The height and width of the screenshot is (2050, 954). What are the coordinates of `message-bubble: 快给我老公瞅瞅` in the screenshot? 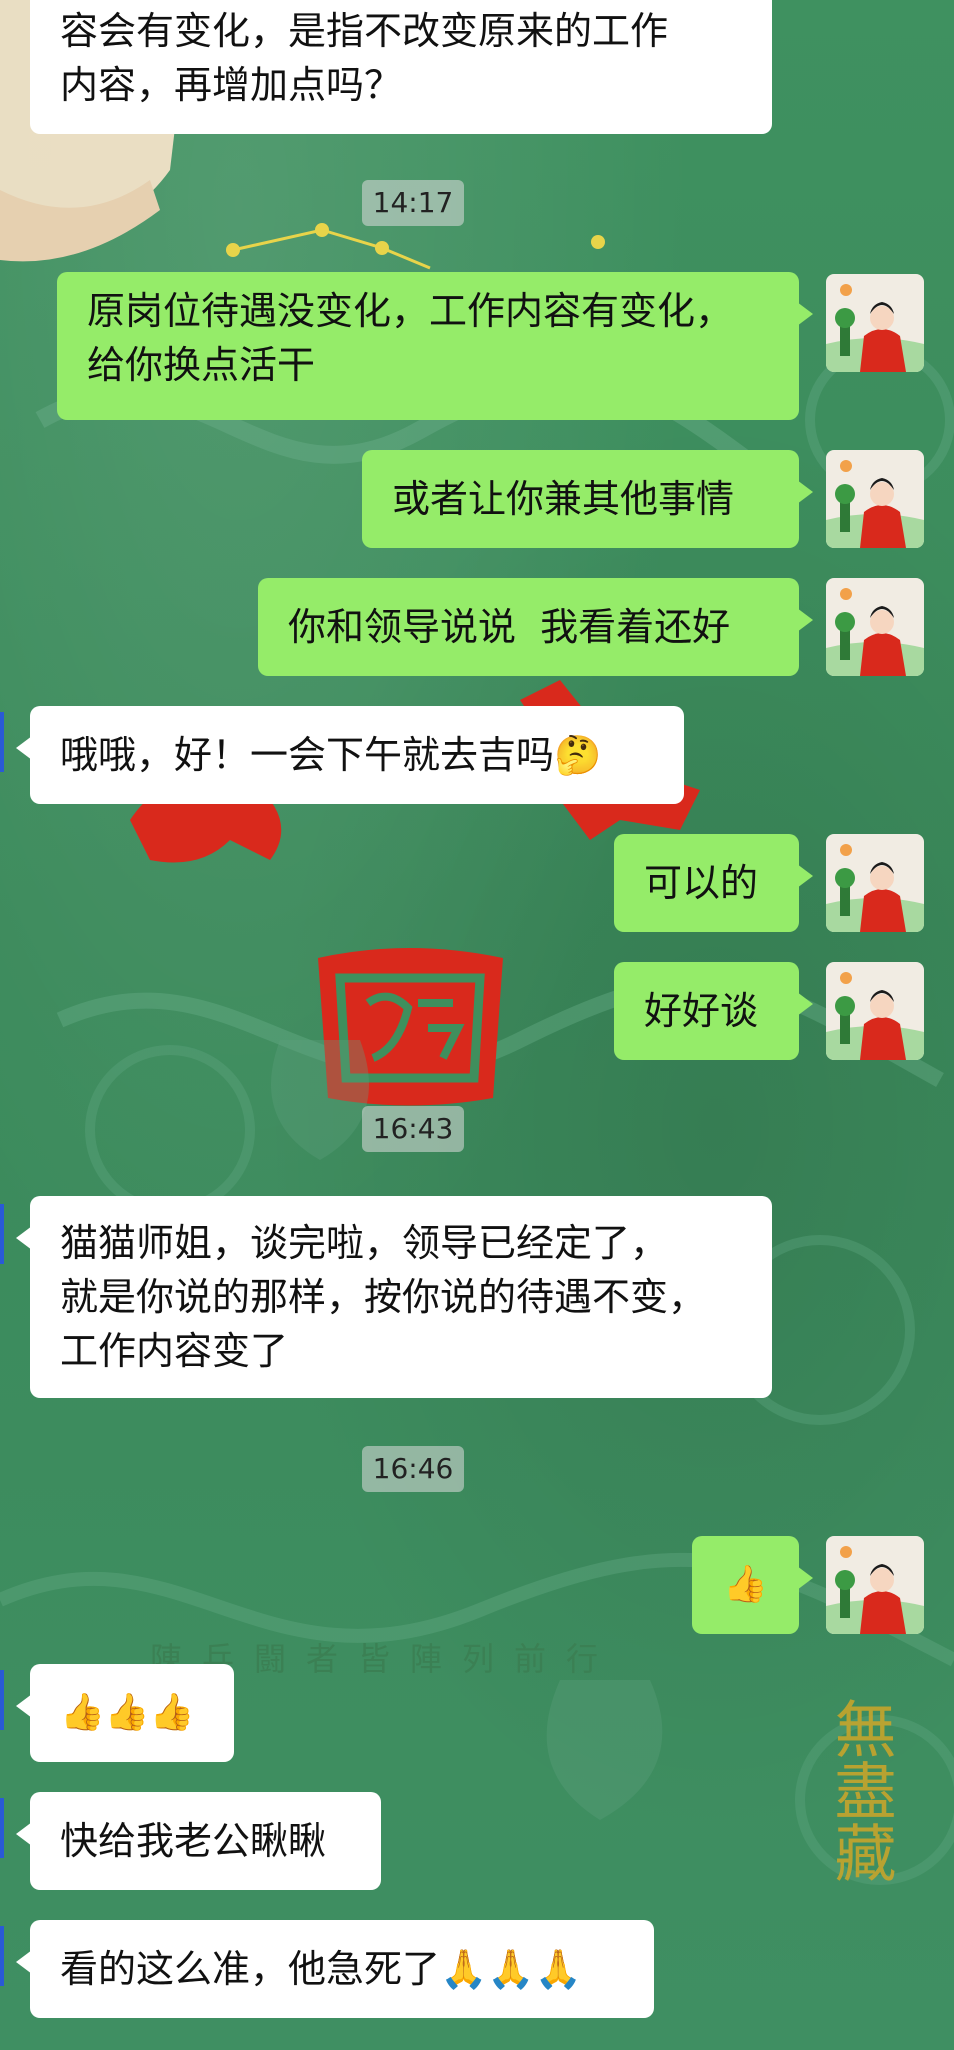 It's located at (198, 1841).